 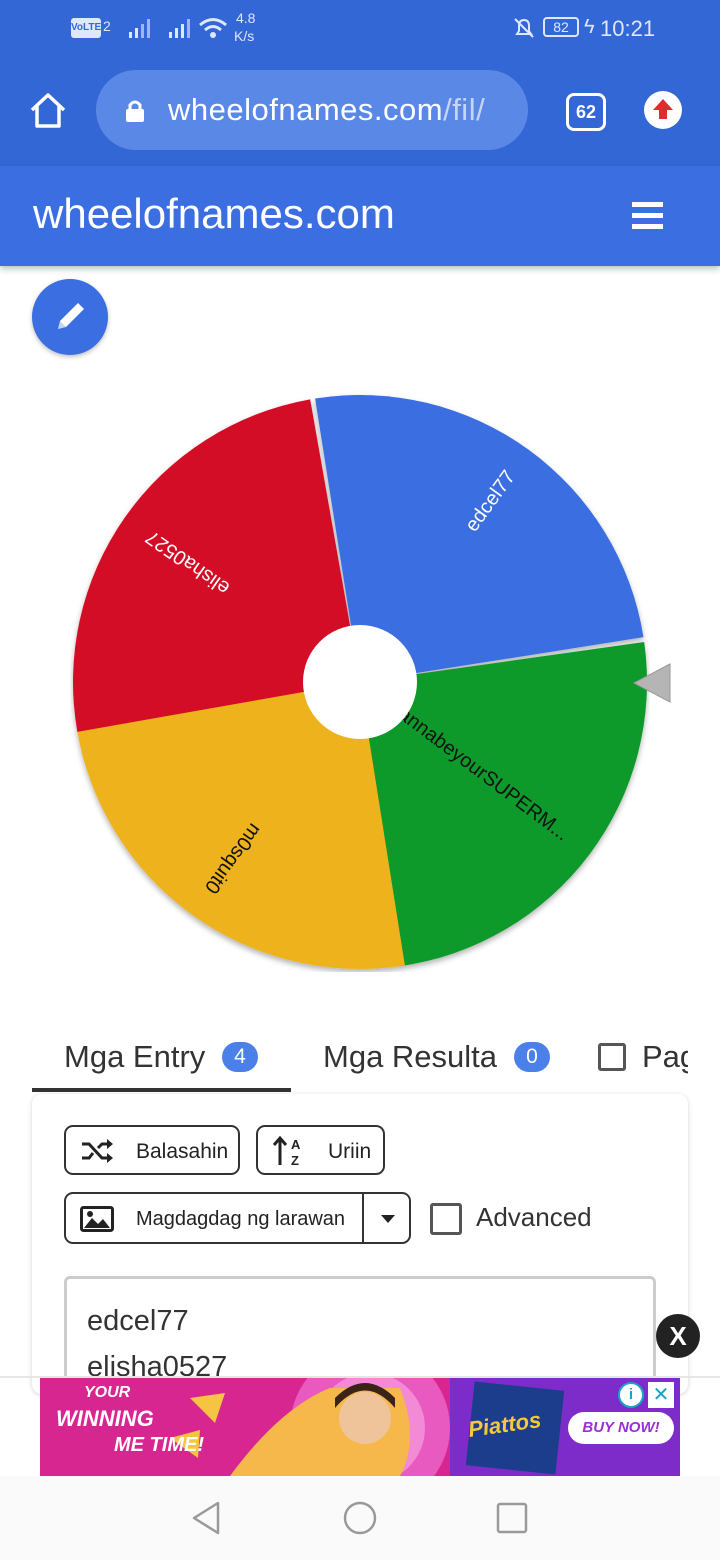 I want to click on advanced-checkbox, so click(x=446, y=1219).